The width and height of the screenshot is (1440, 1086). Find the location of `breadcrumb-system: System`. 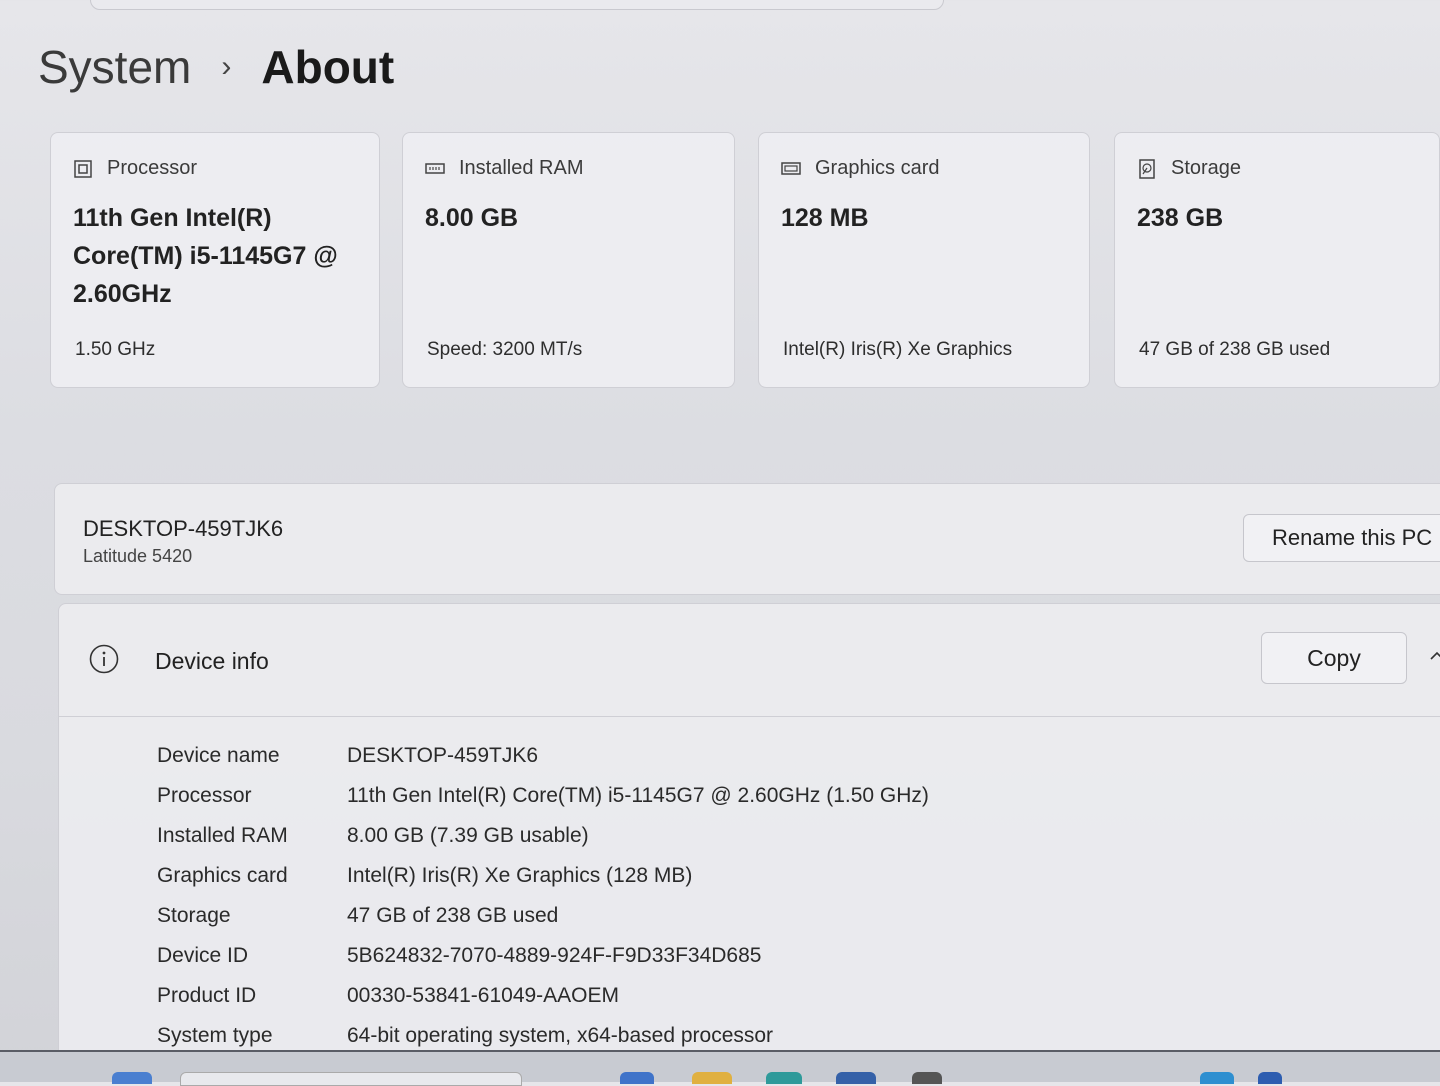

breadcrumb-system: System is located at coordinates (114, 67).